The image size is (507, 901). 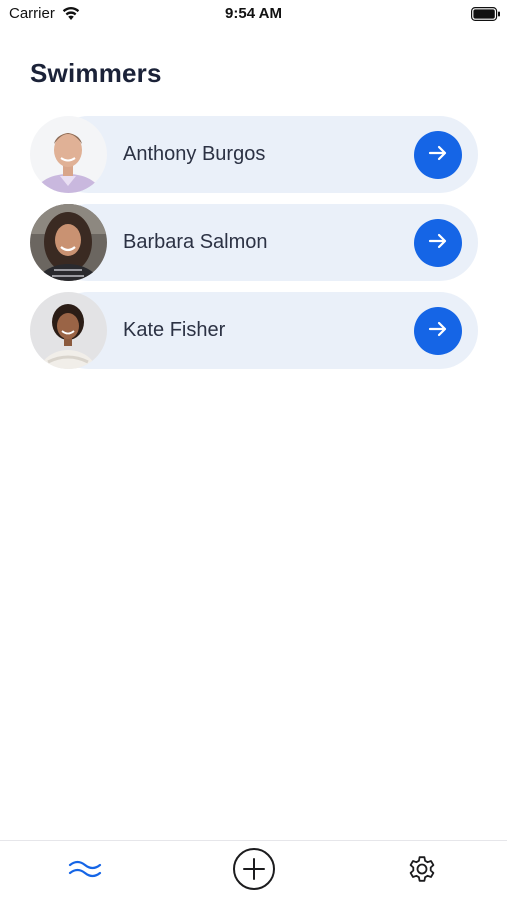 I want to click on clock: 9:54 AM, so click(x=253, y=13).